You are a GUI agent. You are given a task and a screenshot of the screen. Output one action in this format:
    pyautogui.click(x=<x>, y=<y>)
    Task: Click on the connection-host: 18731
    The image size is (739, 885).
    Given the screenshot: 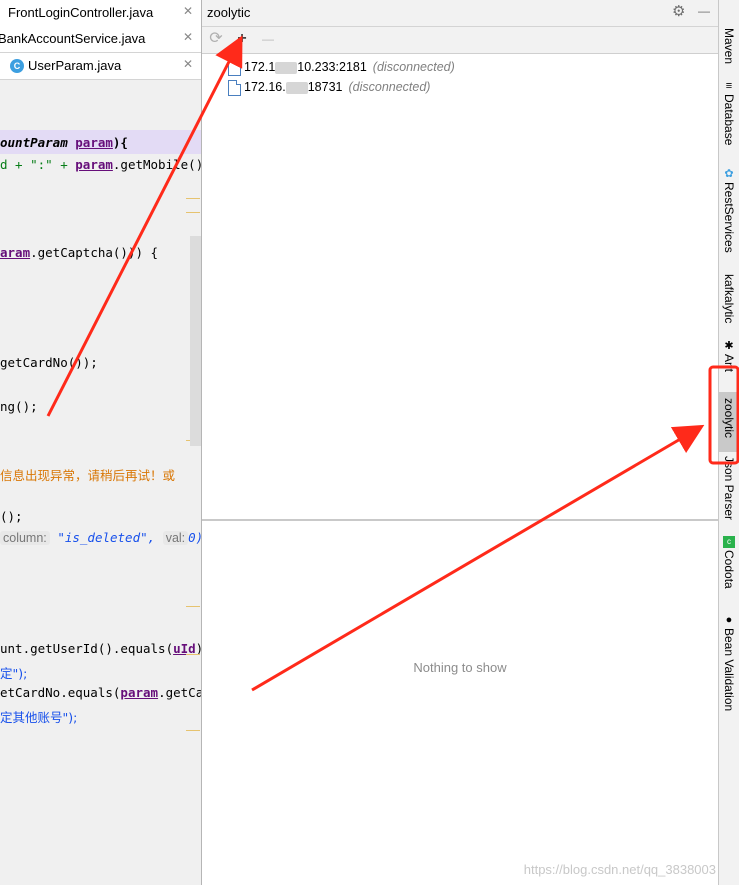 What is the action you would take?
    pyautogui.click(x=325, y=87)
    